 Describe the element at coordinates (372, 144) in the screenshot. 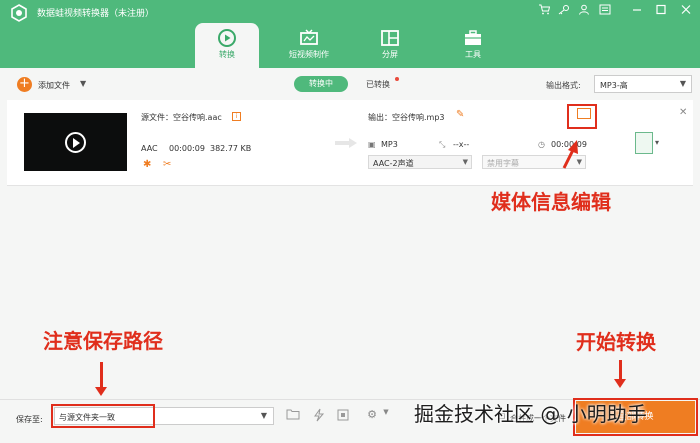

I see `file-icon: ▣` at that location.